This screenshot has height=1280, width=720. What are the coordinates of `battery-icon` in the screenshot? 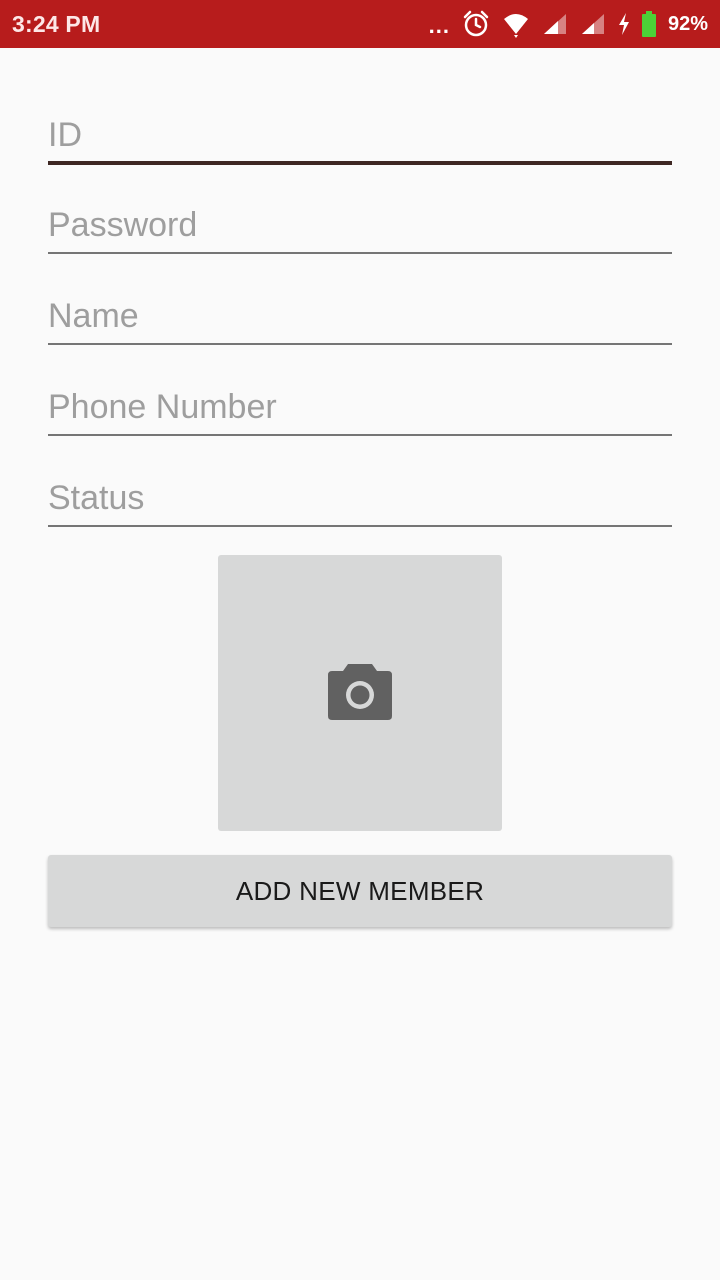 It's located at (648, 24).